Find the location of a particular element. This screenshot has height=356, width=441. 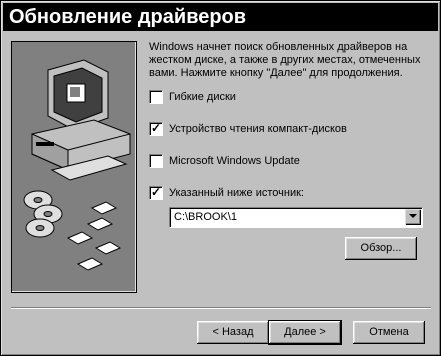

windows-update-label: Microsoft Windows Update is located at coordinates (234, 161).